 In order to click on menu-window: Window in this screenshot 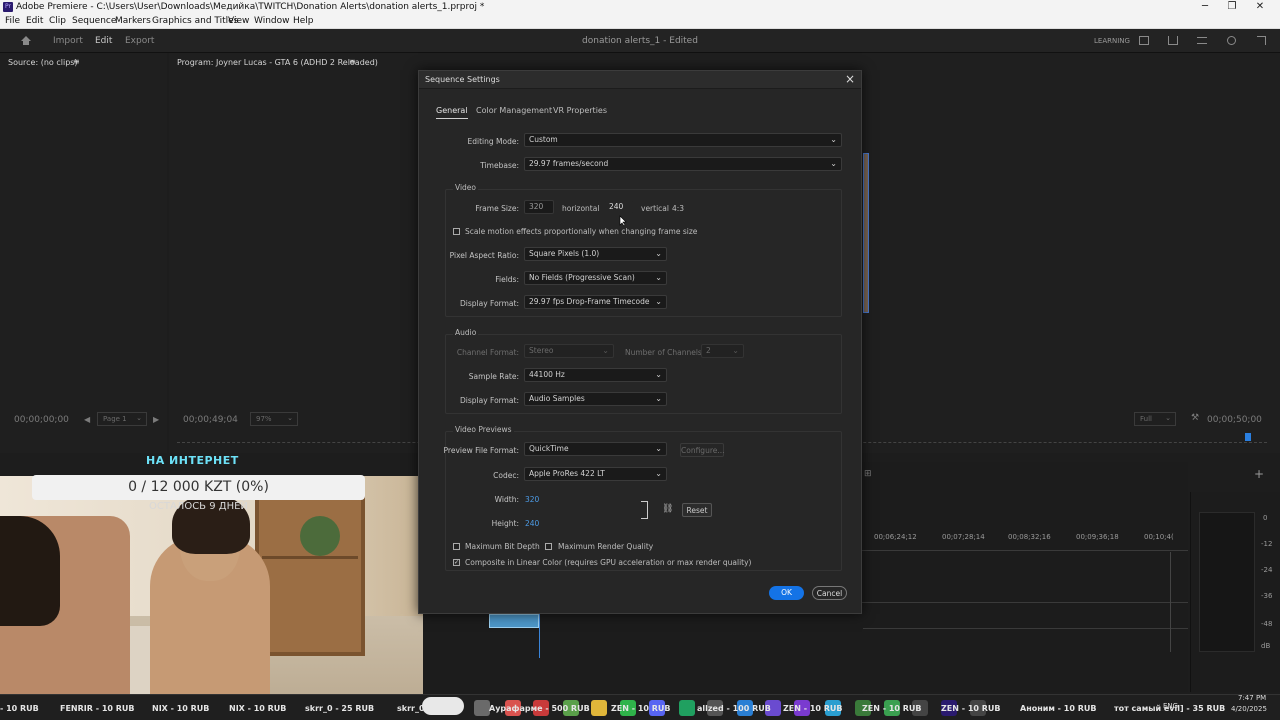, I will do `click(272, 21)`.